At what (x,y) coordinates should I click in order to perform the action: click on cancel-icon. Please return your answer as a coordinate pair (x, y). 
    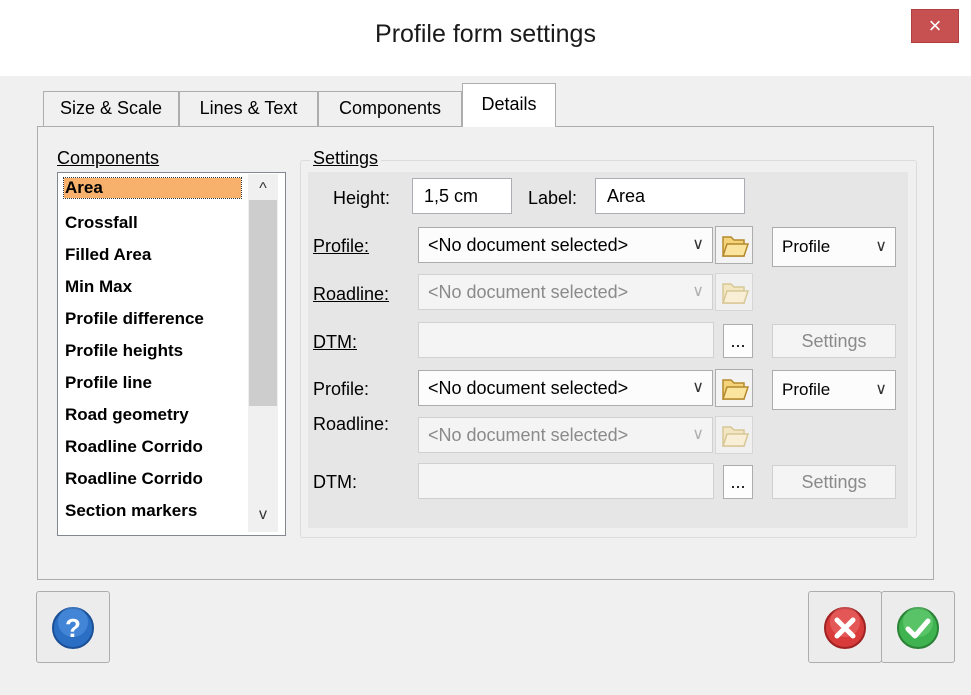
    Looking at the image, I should click on (845, 628).